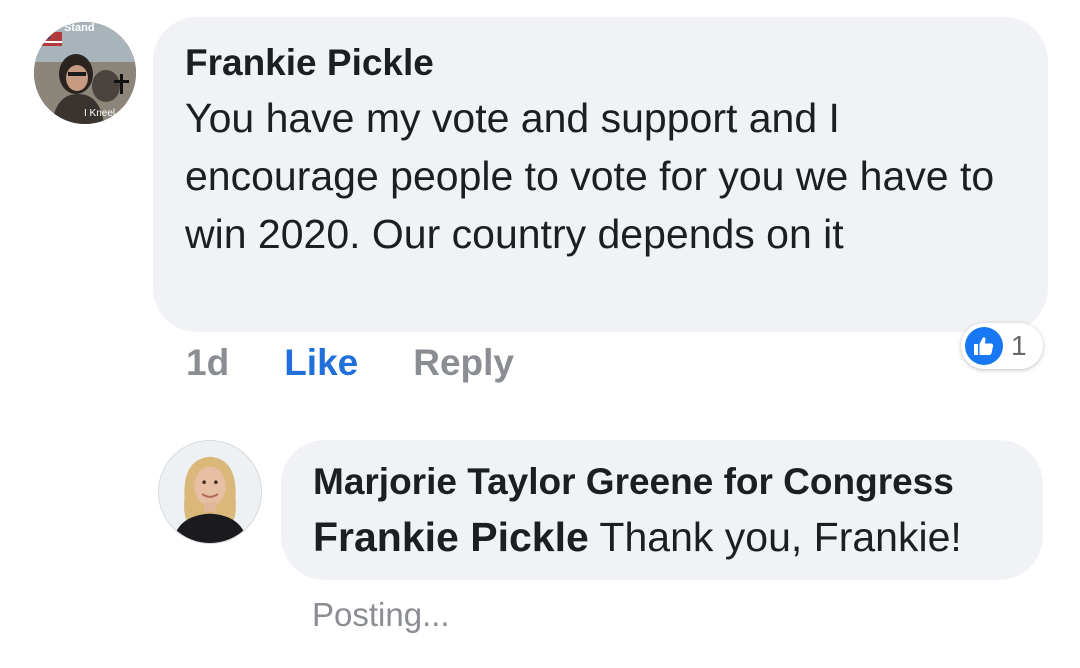 The image size is (1080, 668). I want to click on thumbs-up-icon, so click(984, 346).